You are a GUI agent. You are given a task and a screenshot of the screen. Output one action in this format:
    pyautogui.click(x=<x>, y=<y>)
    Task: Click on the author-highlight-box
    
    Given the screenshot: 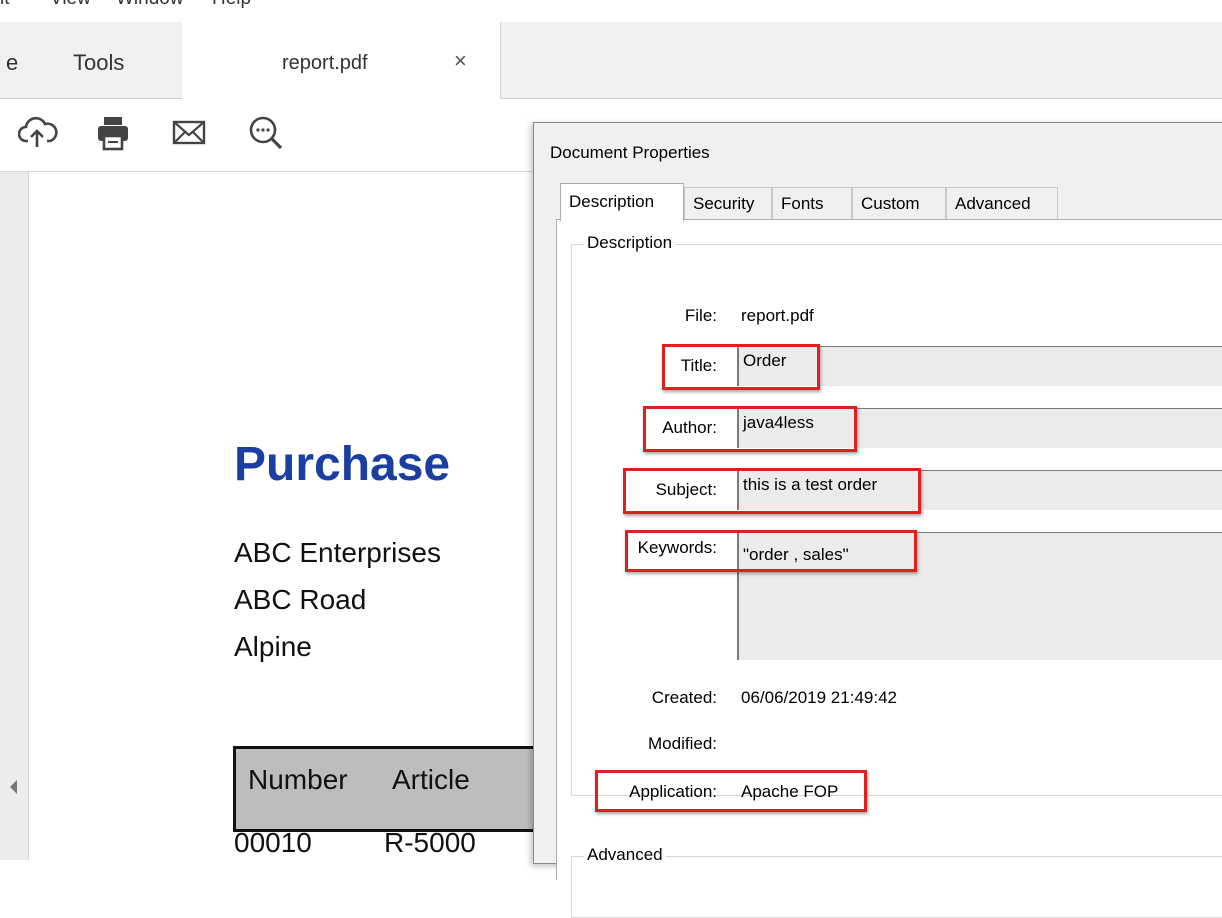 What is the action you would take?
    pyautogui.click(x=750, y=429)
    